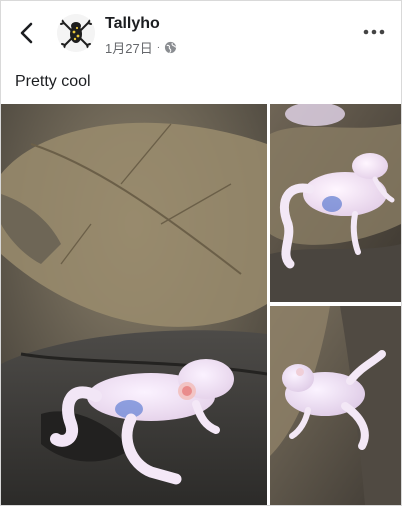 Image resolution: width=402 pixels, height=506 pixels. I want to click on photo-bottom-right, so click(335, 405).